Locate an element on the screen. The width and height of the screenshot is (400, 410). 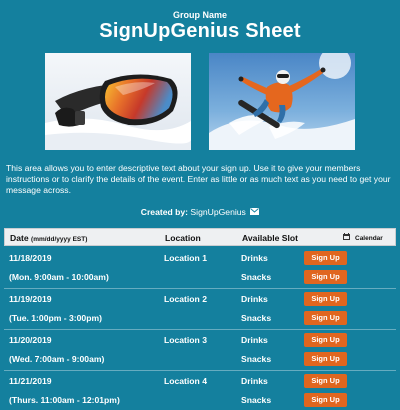
group-name: Group Name is located at coordinates (199, 15).